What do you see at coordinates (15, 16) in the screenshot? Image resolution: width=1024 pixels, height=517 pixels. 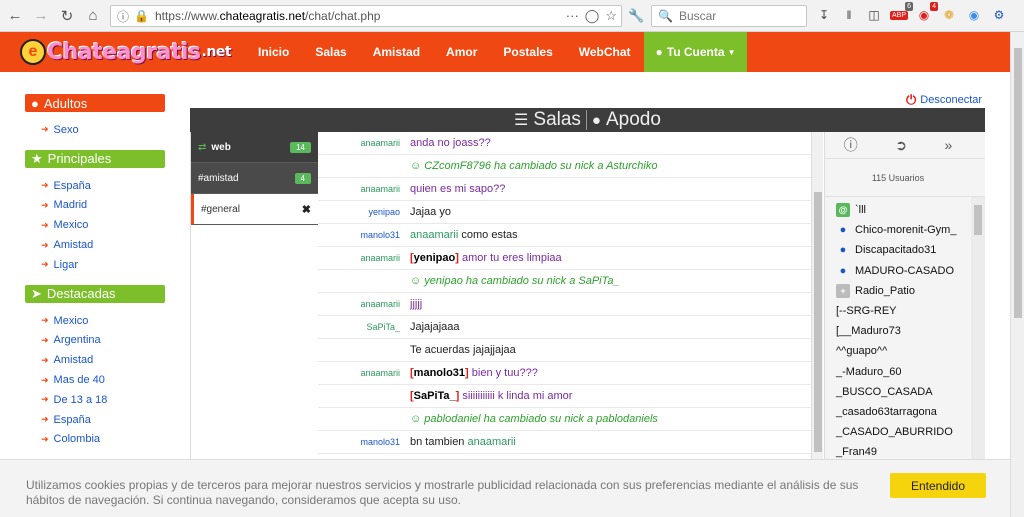 I see `back-arrow-icon: ←` at bounding box center [15, 16].